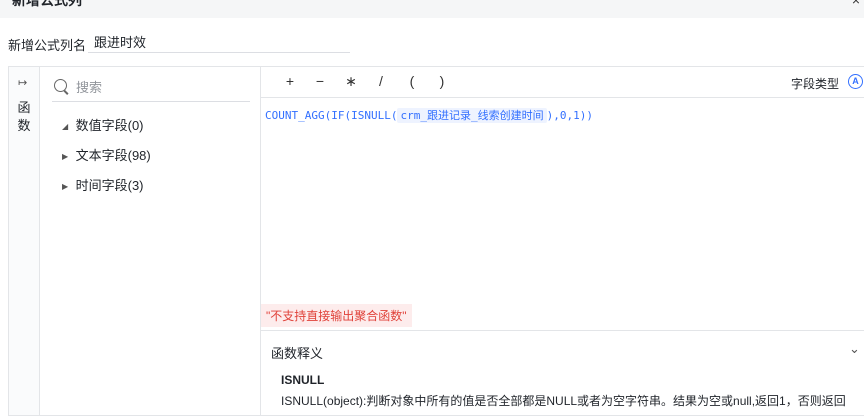  Describe the element at coordinates (412, 81) in the screenshot. I see `open-paren-button: (` at that location.